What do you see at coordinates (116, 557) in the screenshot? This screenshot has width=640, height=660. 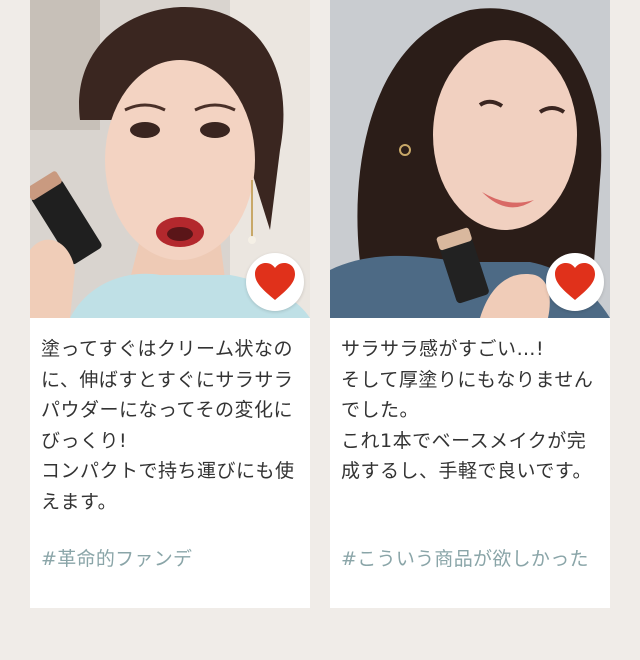 I see `review-hashtag: #革命的ファンデ` at bounding box center [116, 557].